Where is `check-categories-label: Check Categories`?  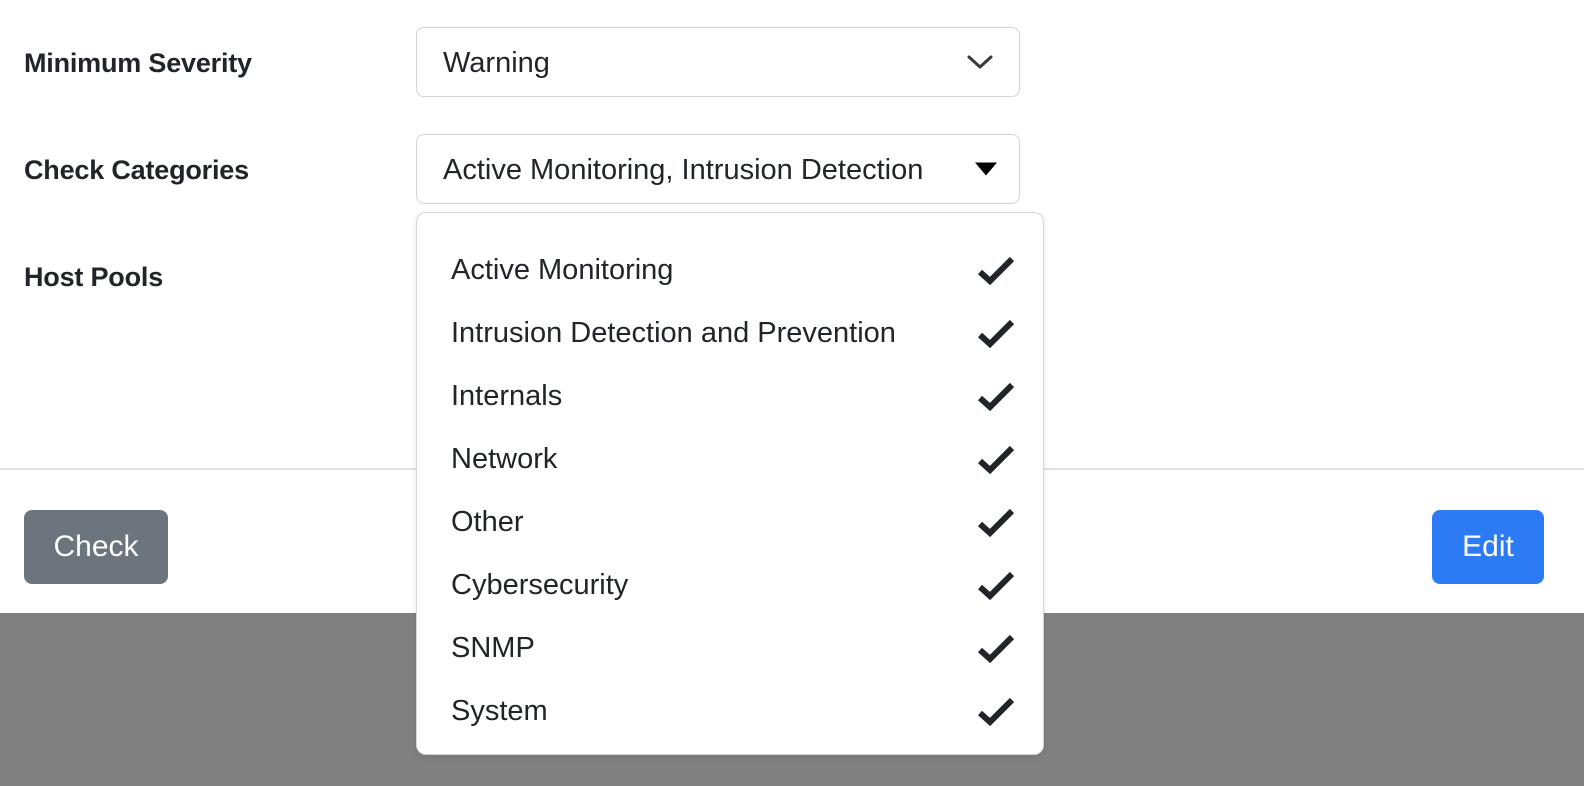 check-categories-label: Check Categories is located at coordinates (136, 170).